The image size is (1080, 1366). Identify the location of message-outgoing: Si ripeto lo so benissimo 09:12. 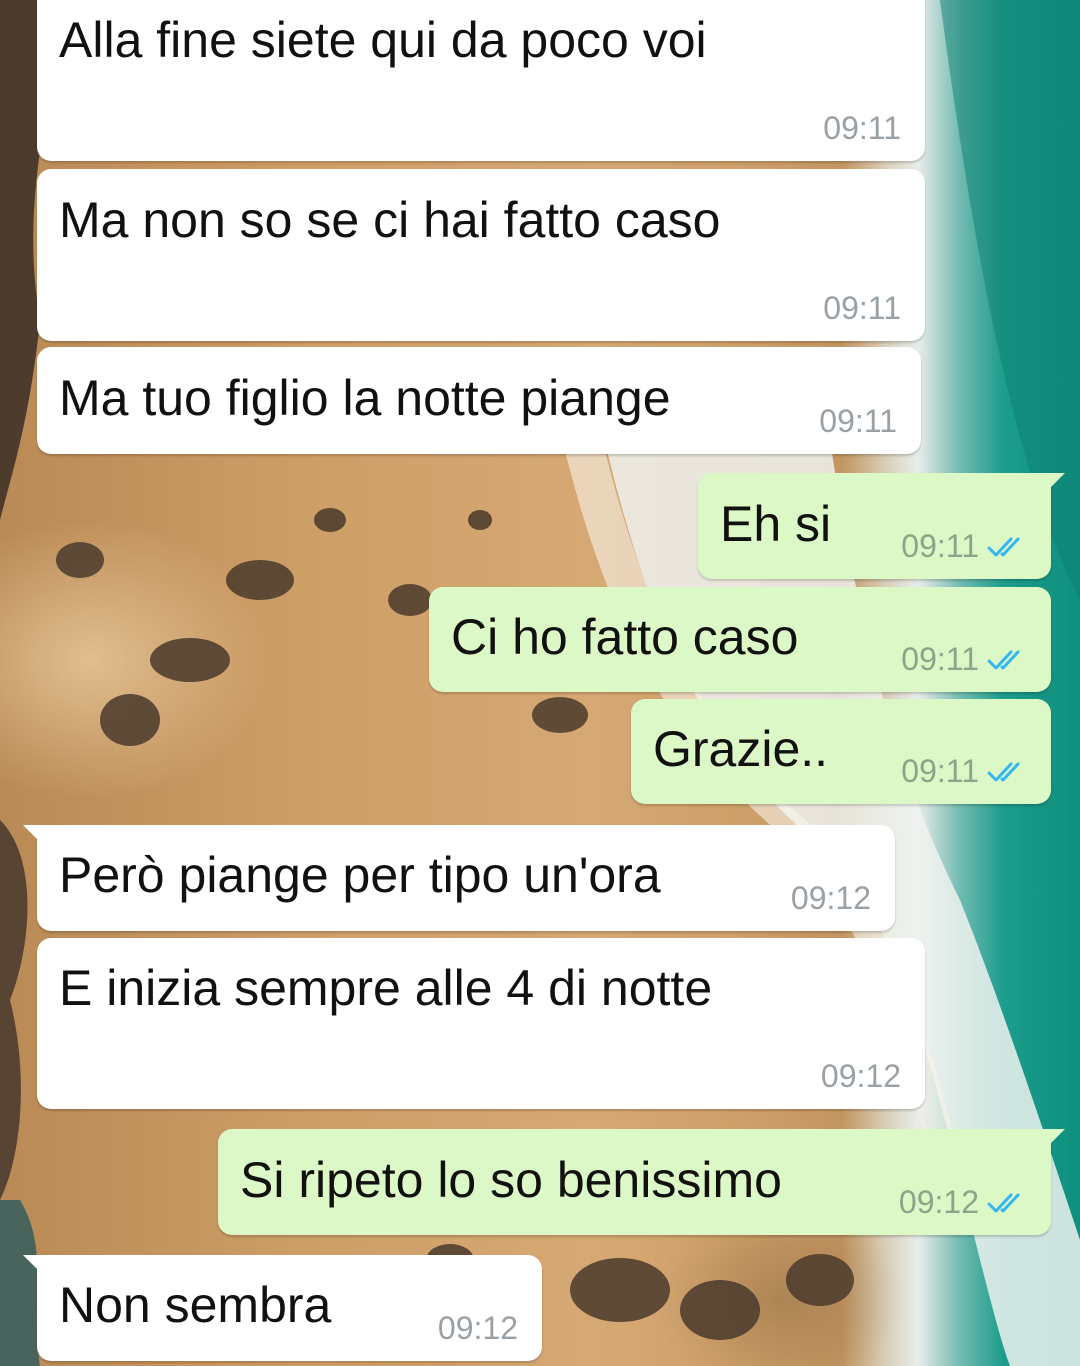
(641, 1182).